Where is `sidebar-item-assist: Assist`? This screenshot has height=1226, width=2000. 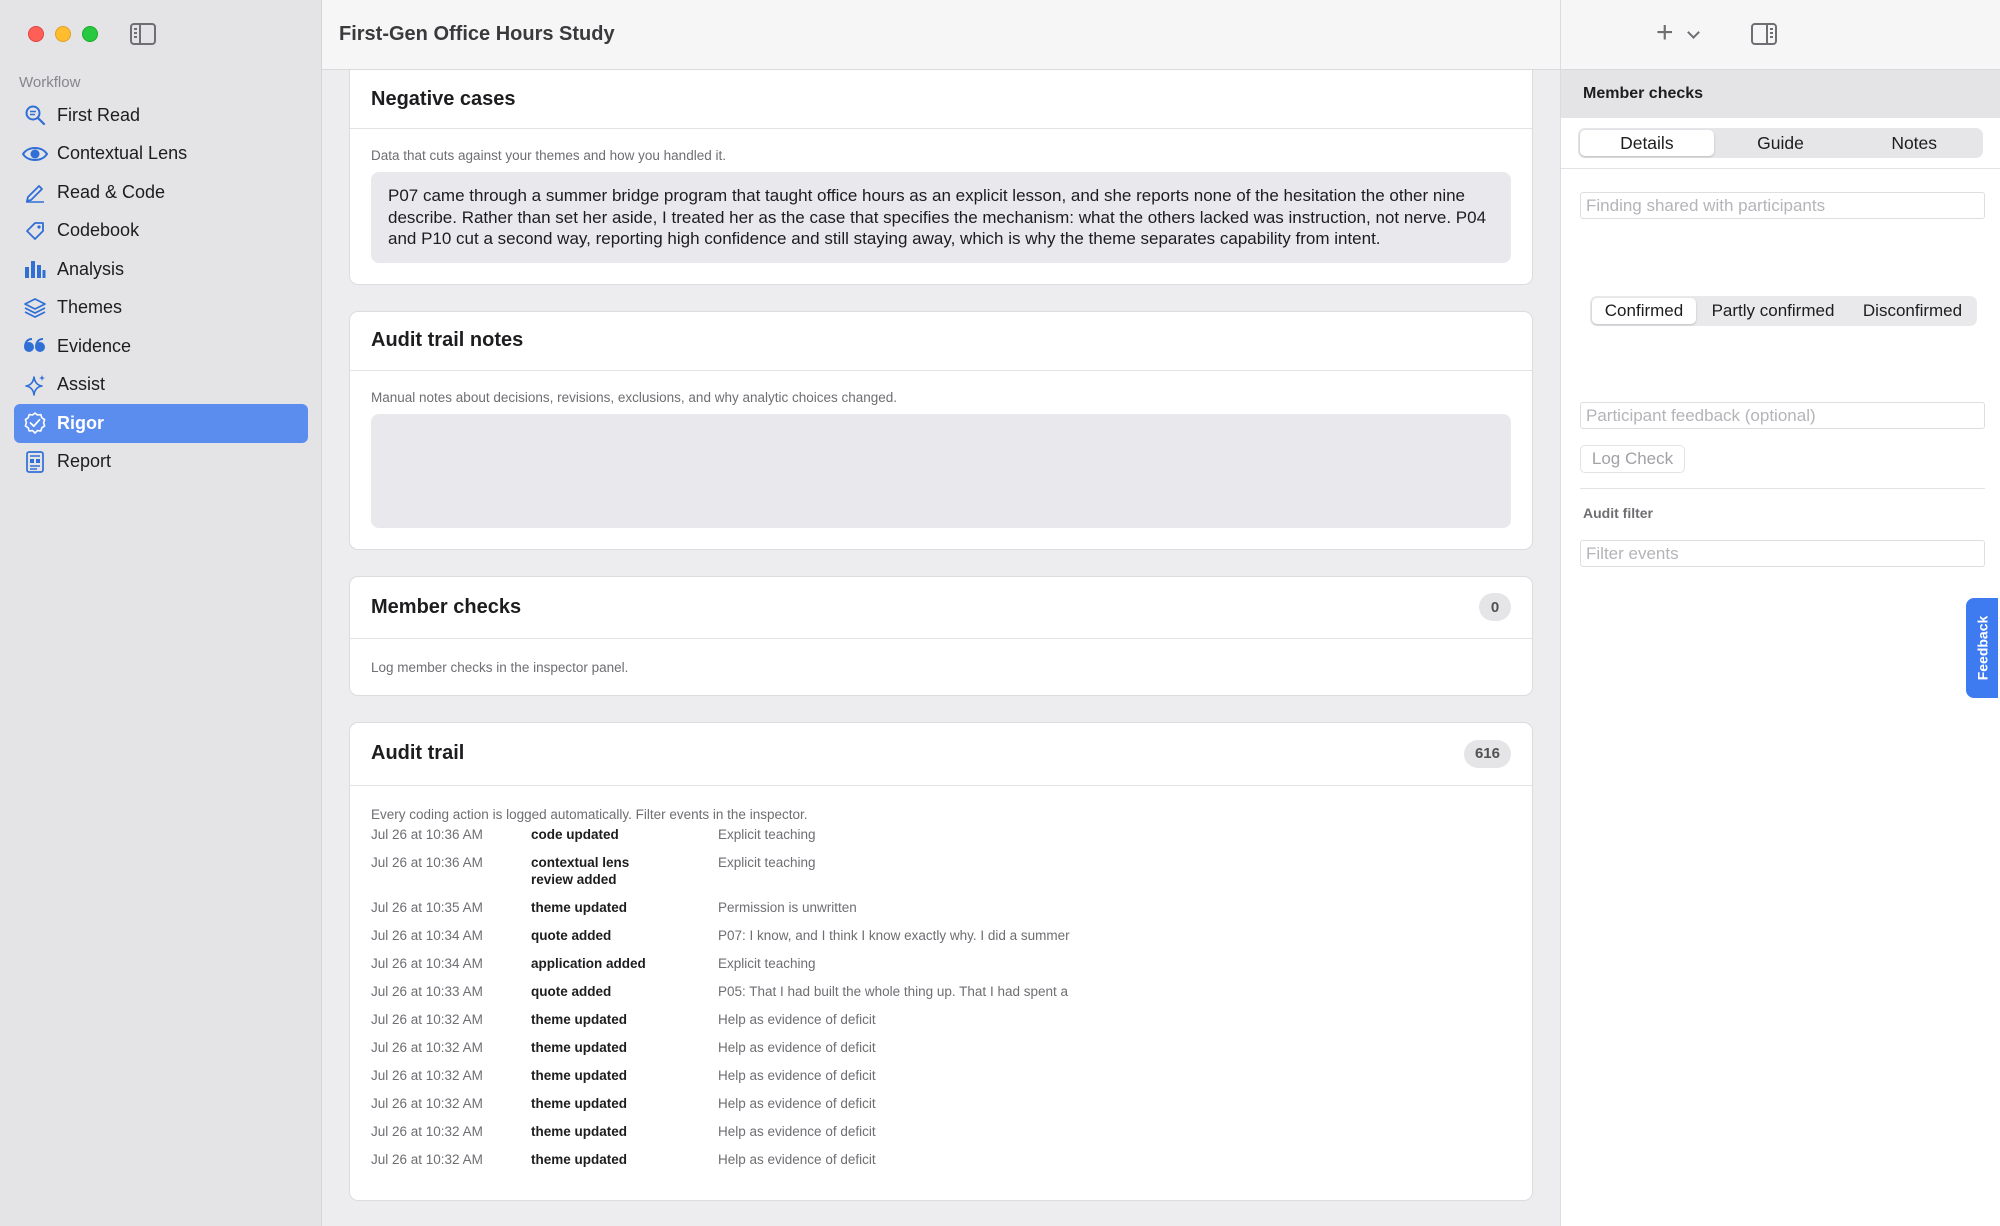 sidebar-item-assist: Assist is located at coordinates (161, 385).